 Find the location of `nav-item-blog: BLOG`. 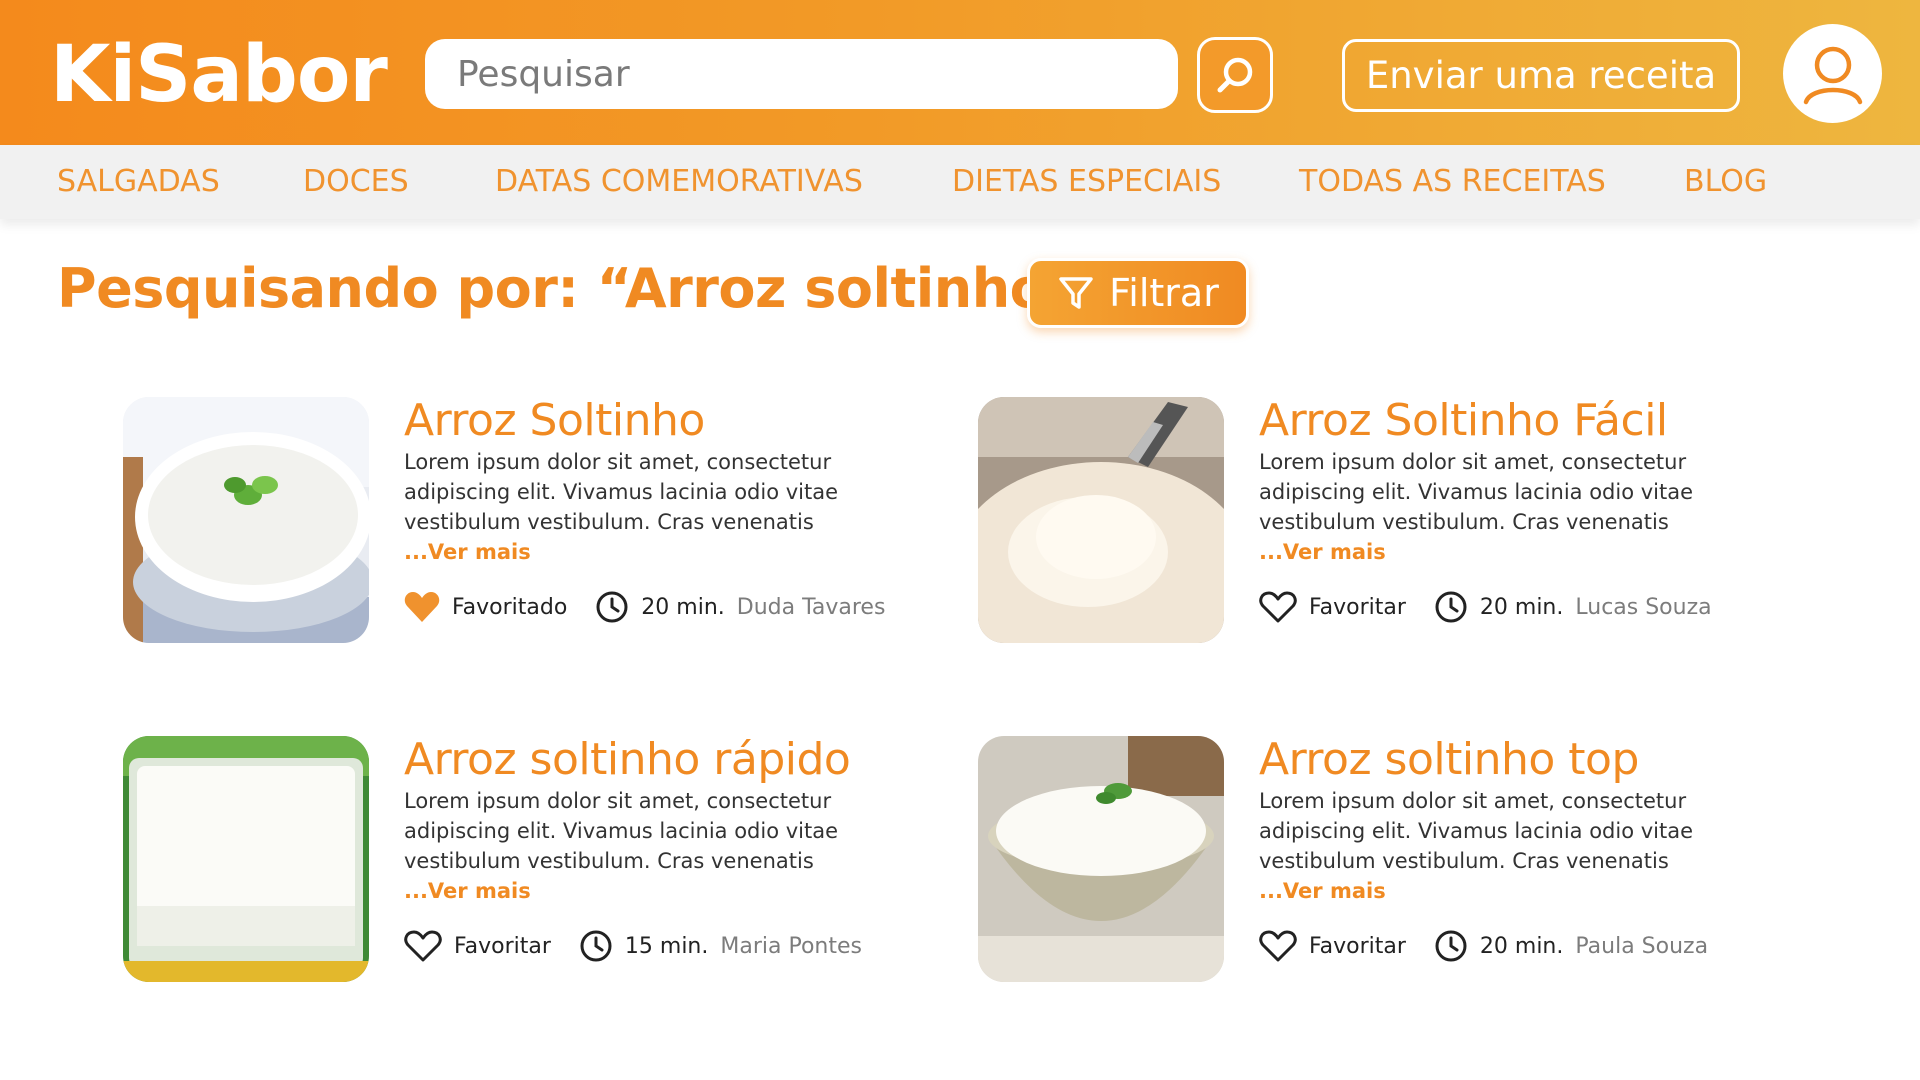

nav-item-blog: BLOG is located at coordinates (1725, 182).